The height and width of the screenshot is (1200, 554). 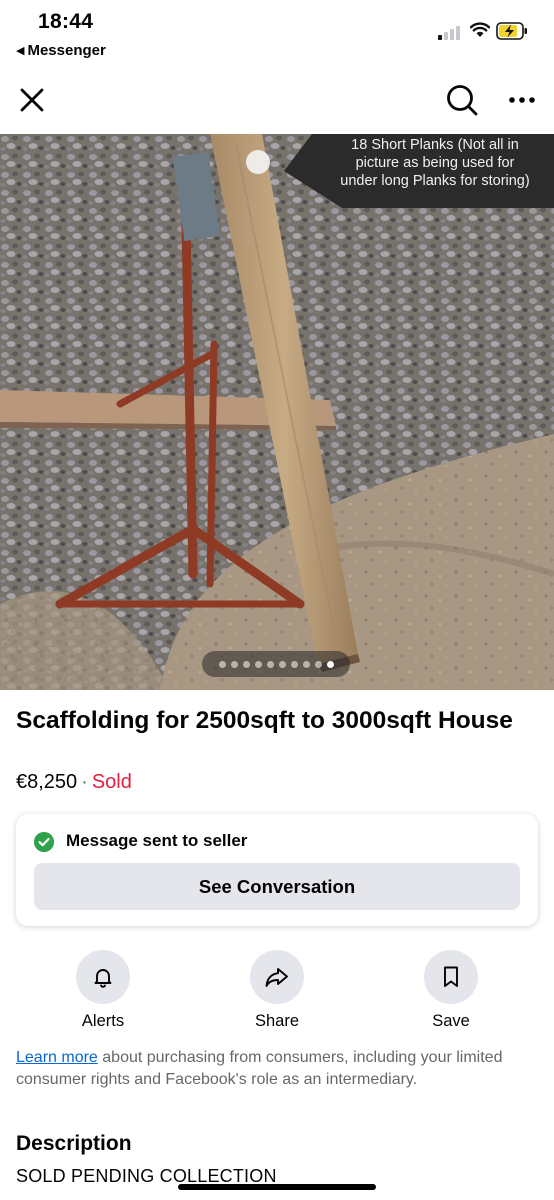 I want to click on alerts-label: Alerts, so click(x=103, y=1021).